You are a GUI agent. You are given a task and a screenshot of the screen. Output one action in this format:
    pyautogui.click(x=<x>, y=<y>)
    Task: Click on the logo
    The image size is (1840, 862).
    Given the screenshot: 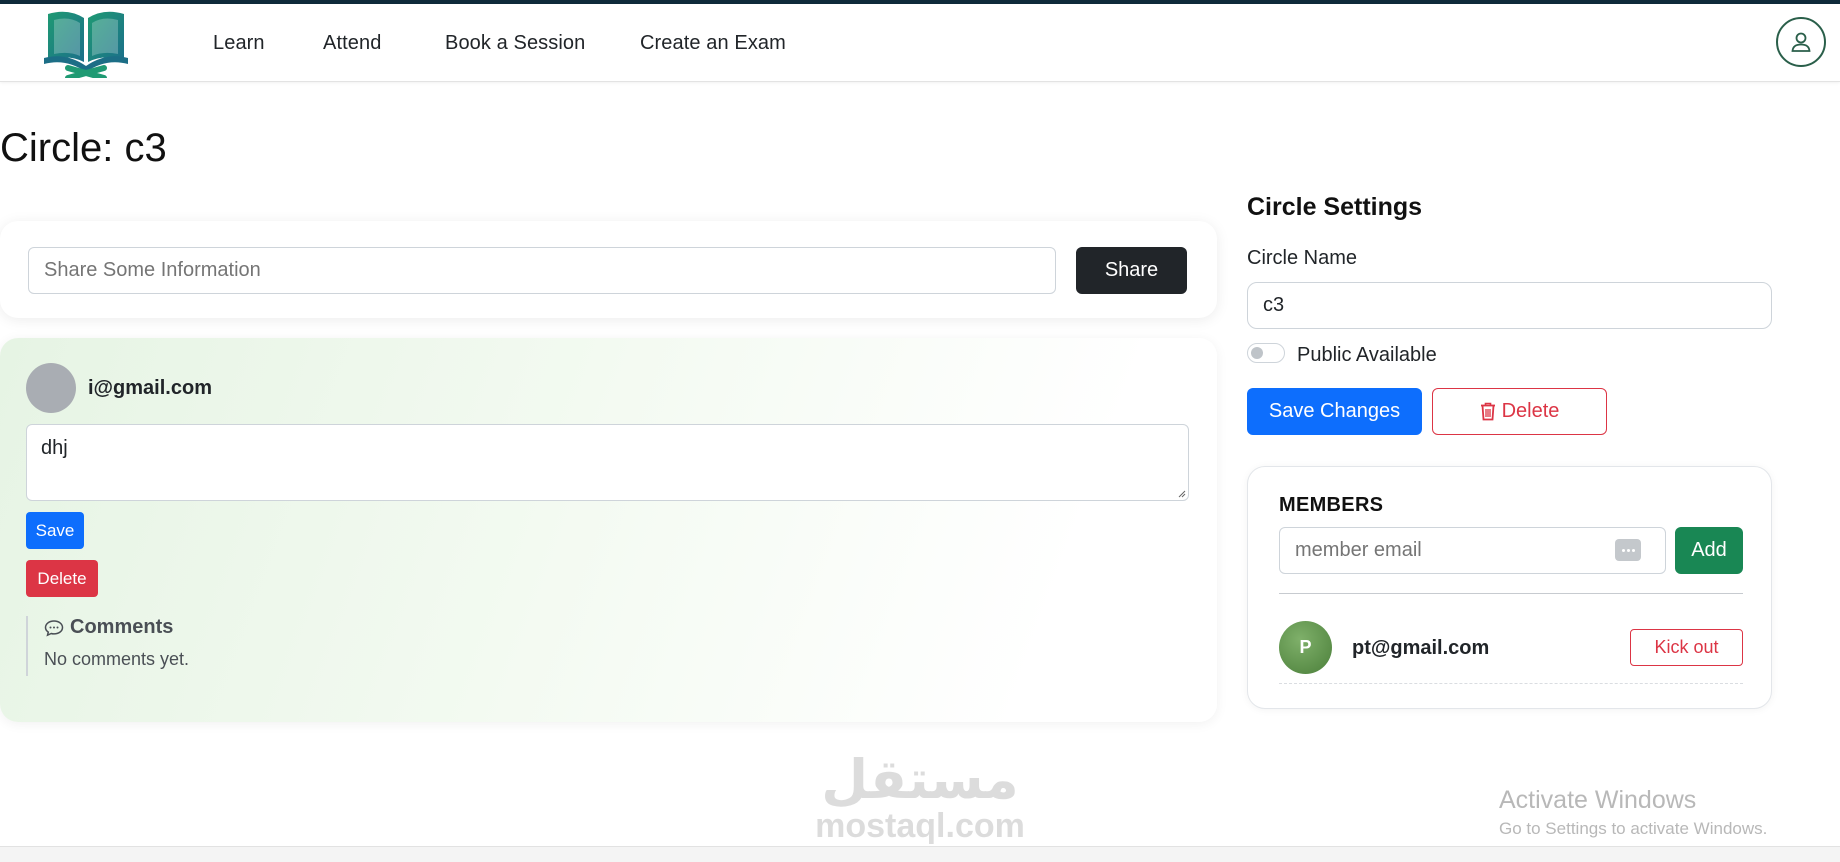 What is the action you would take?
    pyautogui.click(x=86, y=43)
    